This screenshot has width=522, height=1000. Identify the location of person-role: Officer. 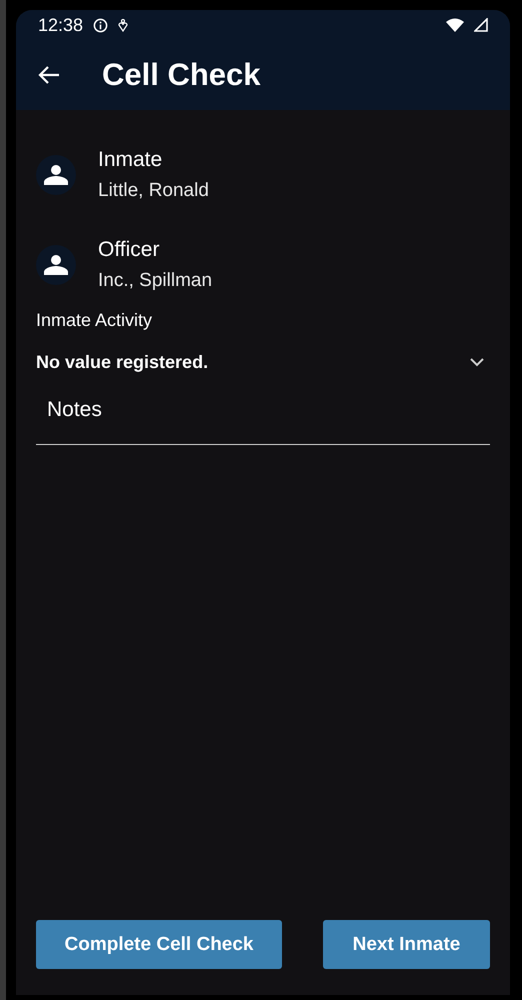
(129, 250).